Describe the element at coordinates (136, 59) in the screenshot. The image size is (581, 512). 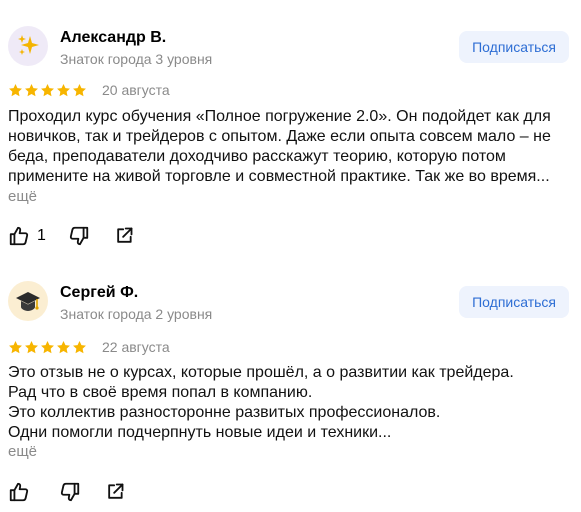
I see `author-level: Знаток города 3 уровня` at that location.